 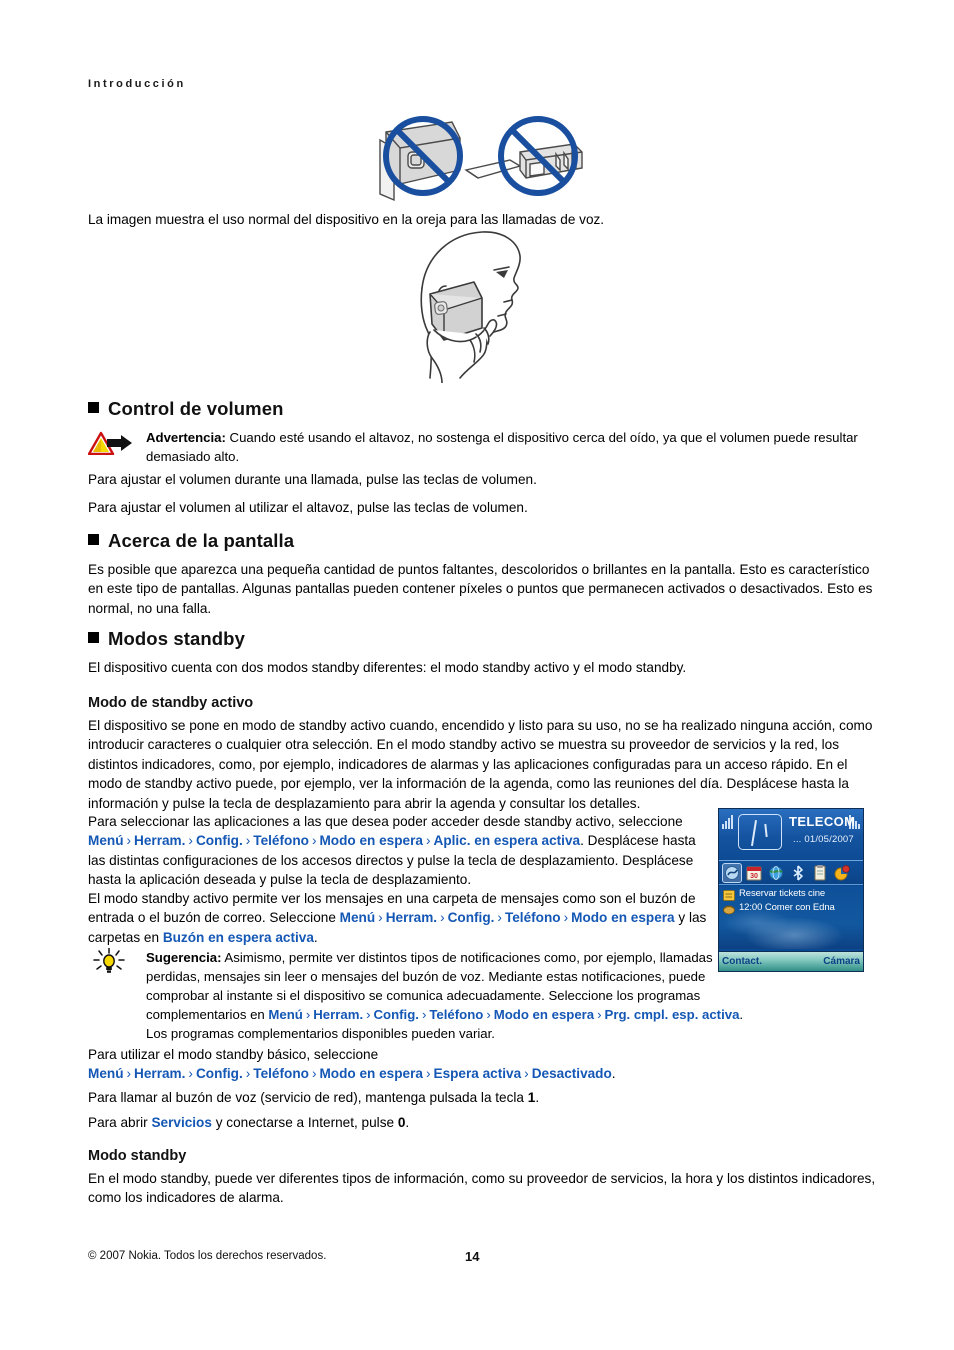 I want to click on phone-shortcut-row: 30, so click(x=791, y=873).